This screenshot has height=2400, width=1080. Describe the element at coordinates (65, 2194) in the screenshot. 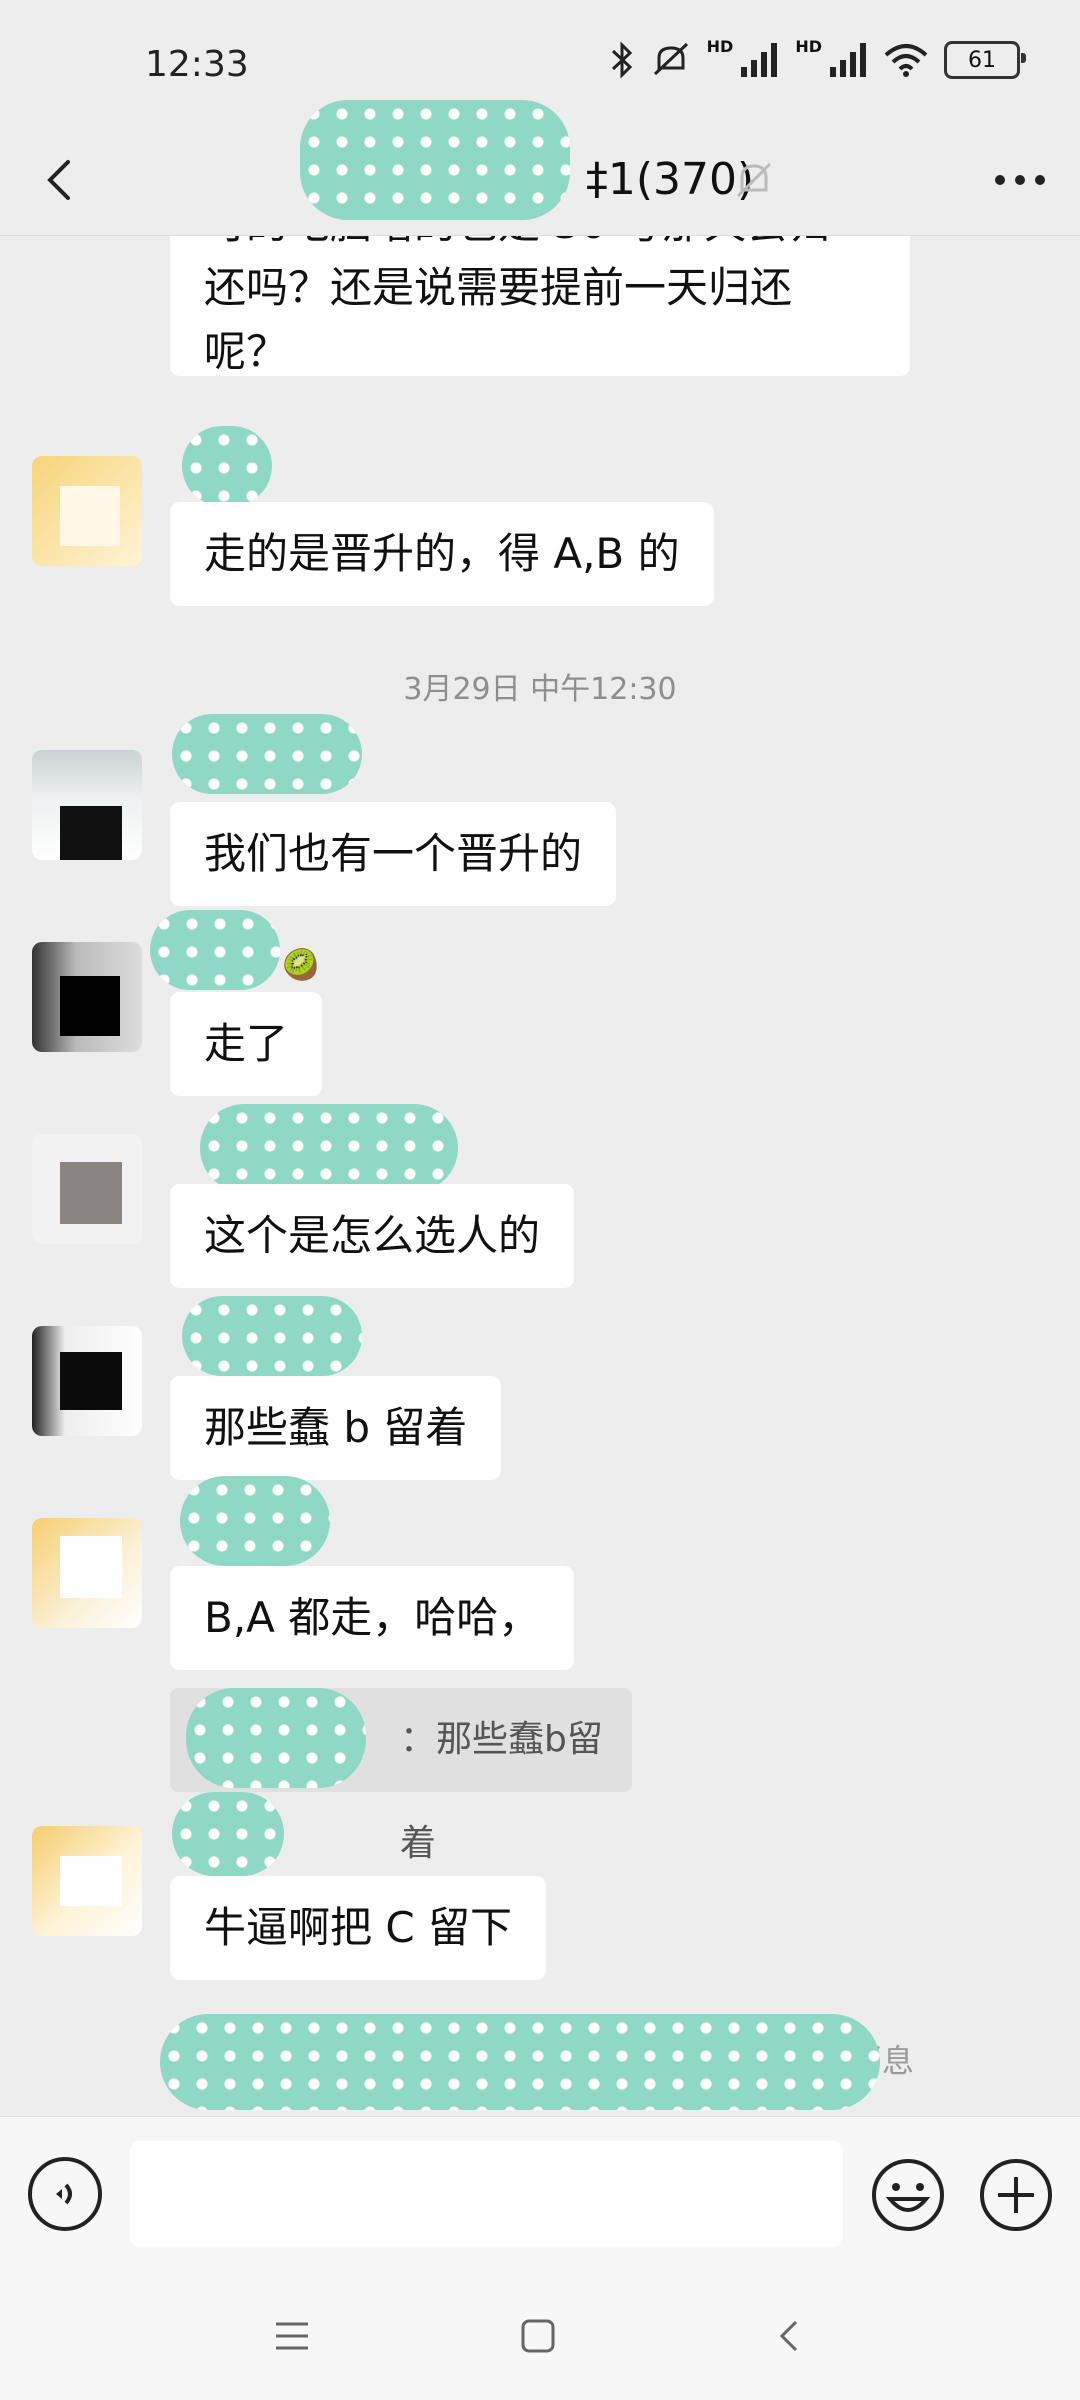

I see `voice-icon` at that location.